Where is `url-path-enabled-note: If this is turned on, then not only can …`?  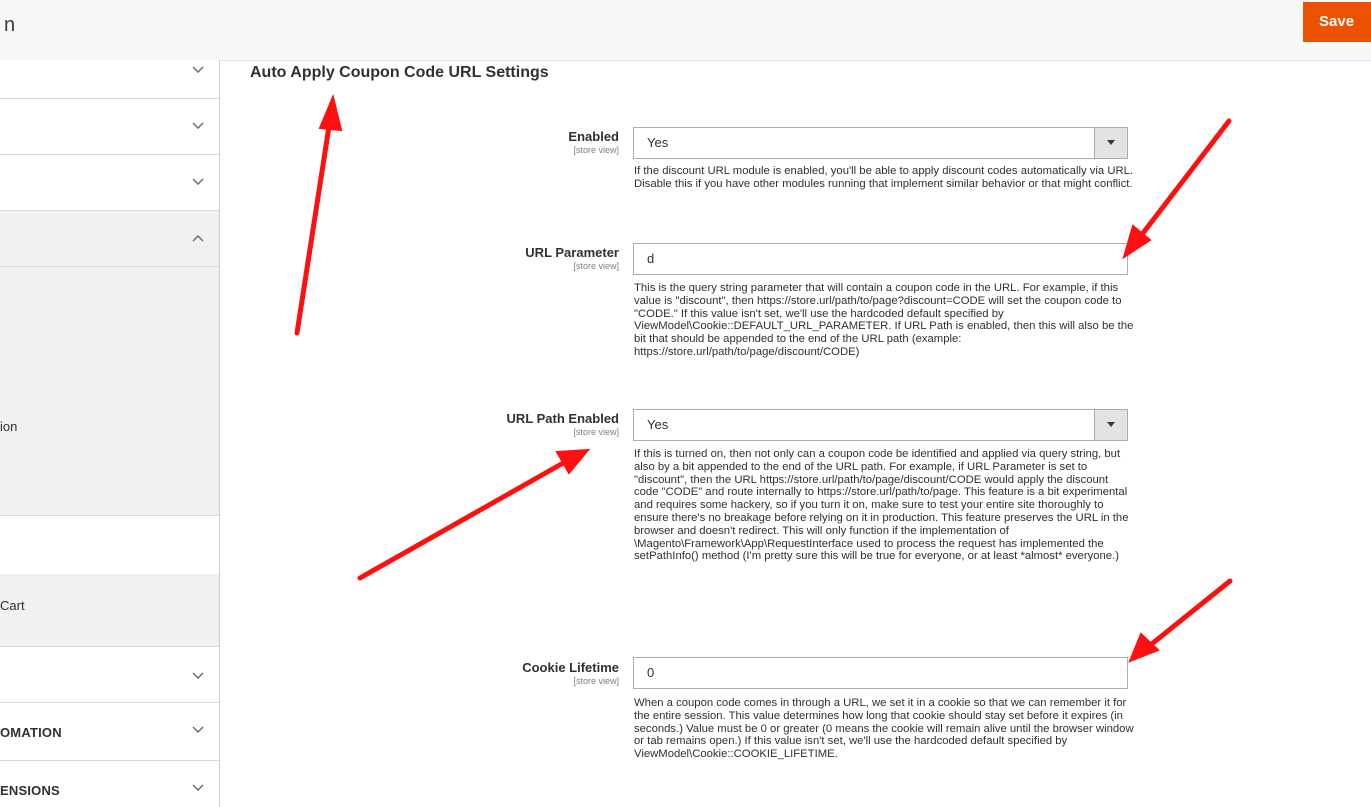
url-path-enabled-note: If this is turned on, then not only can … is located at coordinates (881, 505).